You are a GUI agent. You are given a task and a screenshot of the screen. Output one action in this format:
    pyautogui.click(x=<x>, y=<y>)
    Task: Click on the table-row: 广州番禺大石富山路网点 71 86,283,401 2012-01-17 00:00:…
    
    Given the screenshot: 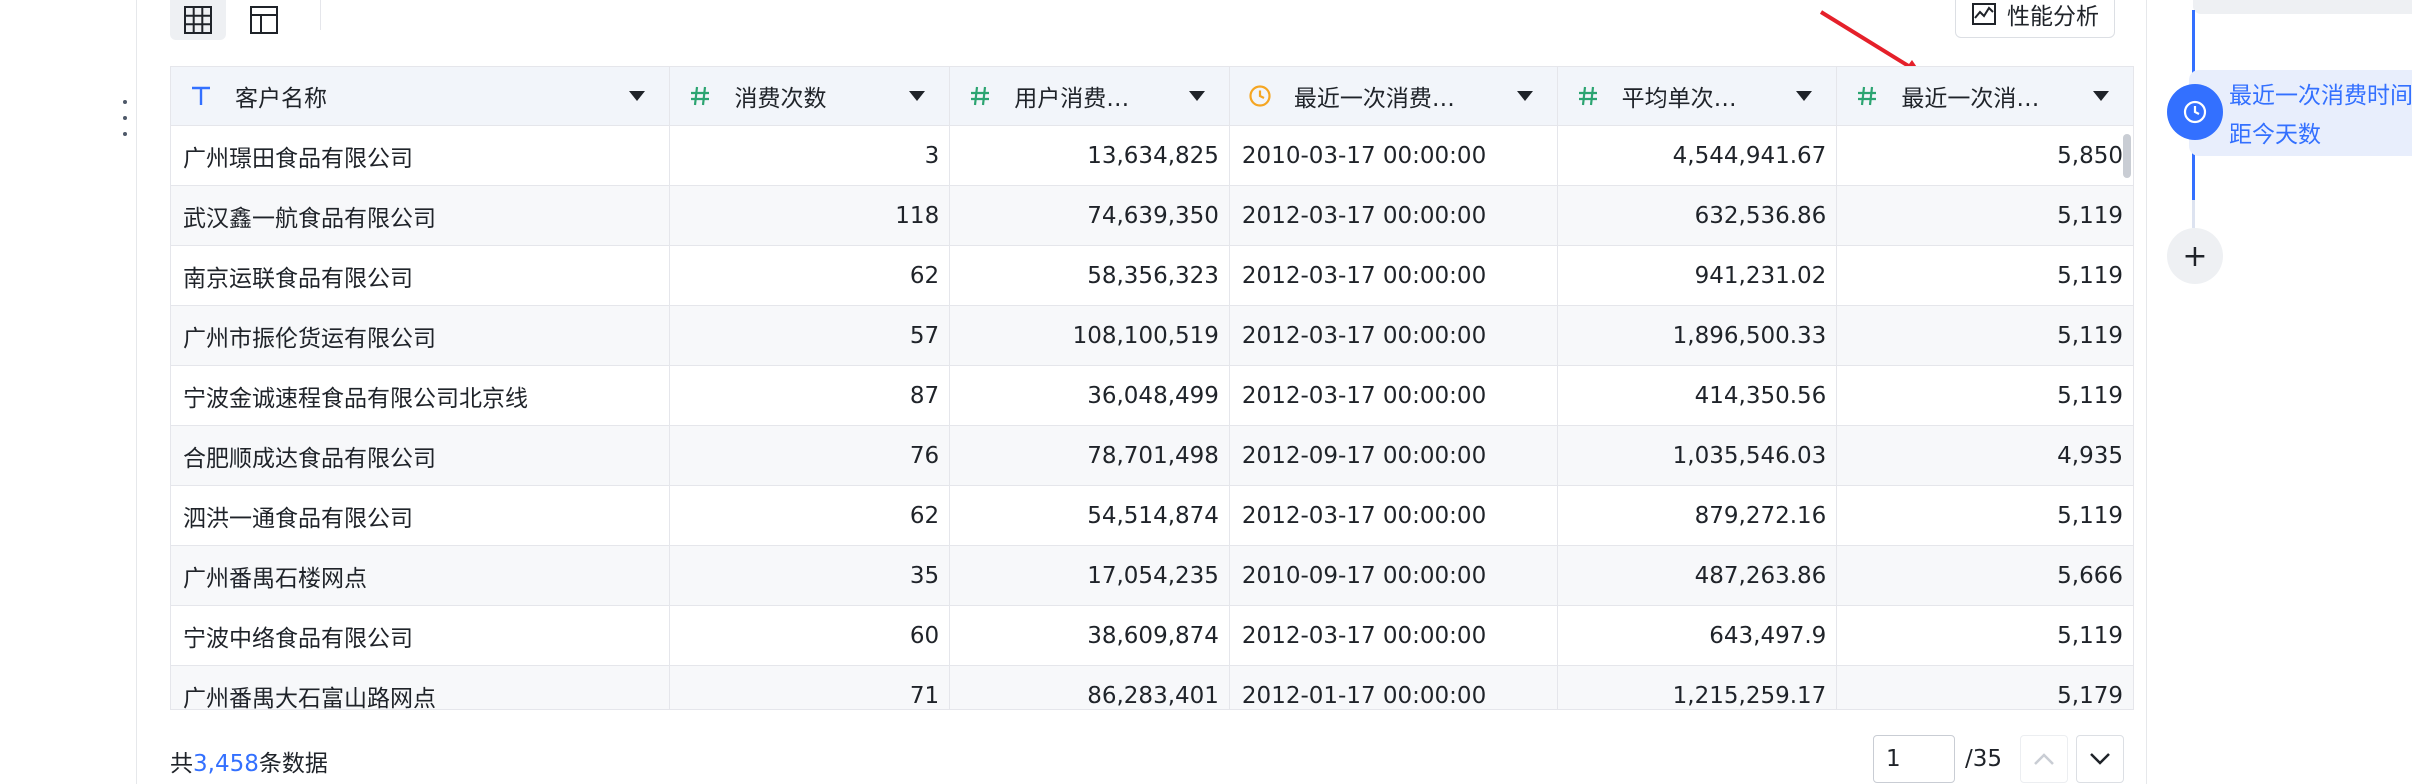 What is the action you would take?
    pyautogui.click(x=1152, y=687)
    